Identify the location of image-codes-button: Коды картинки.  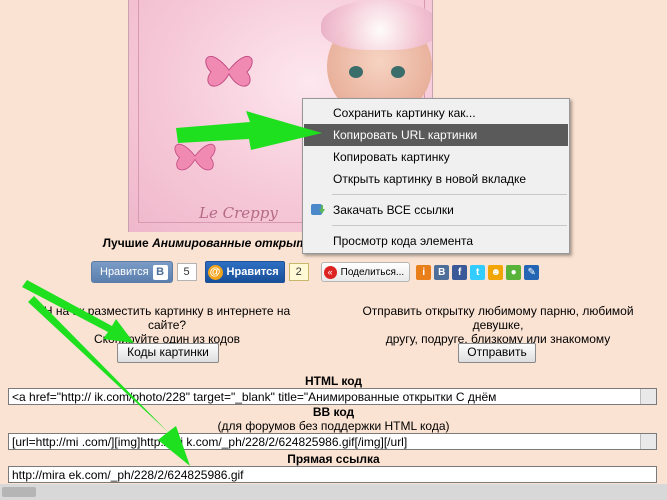
(168, 353).